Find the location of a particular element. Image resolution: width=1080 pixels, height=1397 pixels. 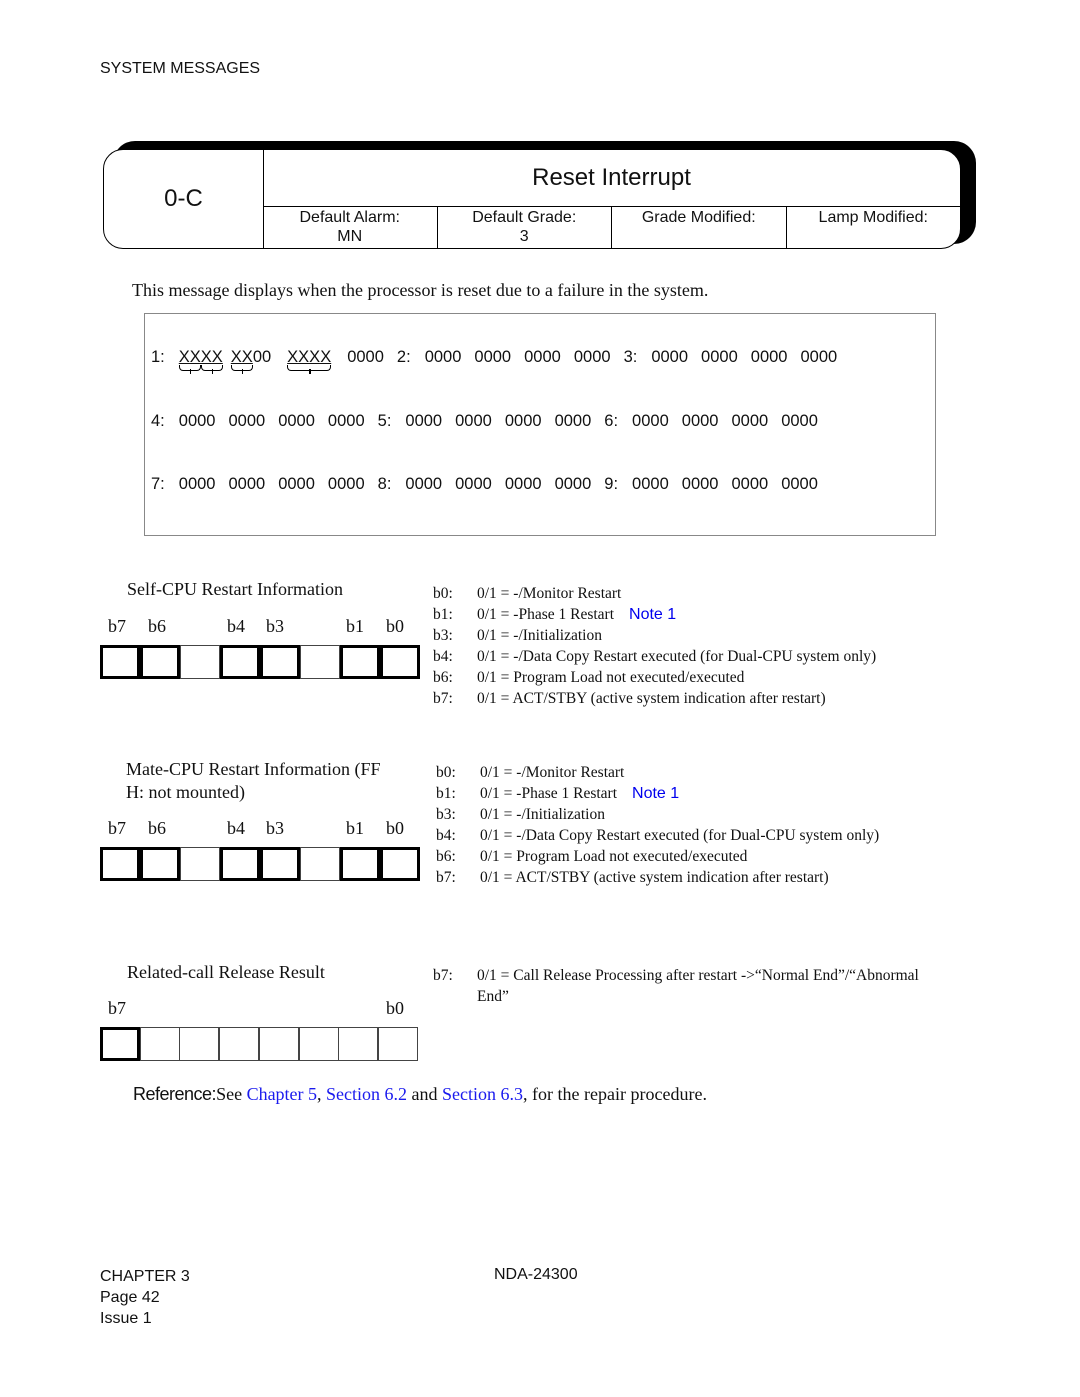

footer-doc-number: NDA-24300 is located at coordinates (536, 1274).